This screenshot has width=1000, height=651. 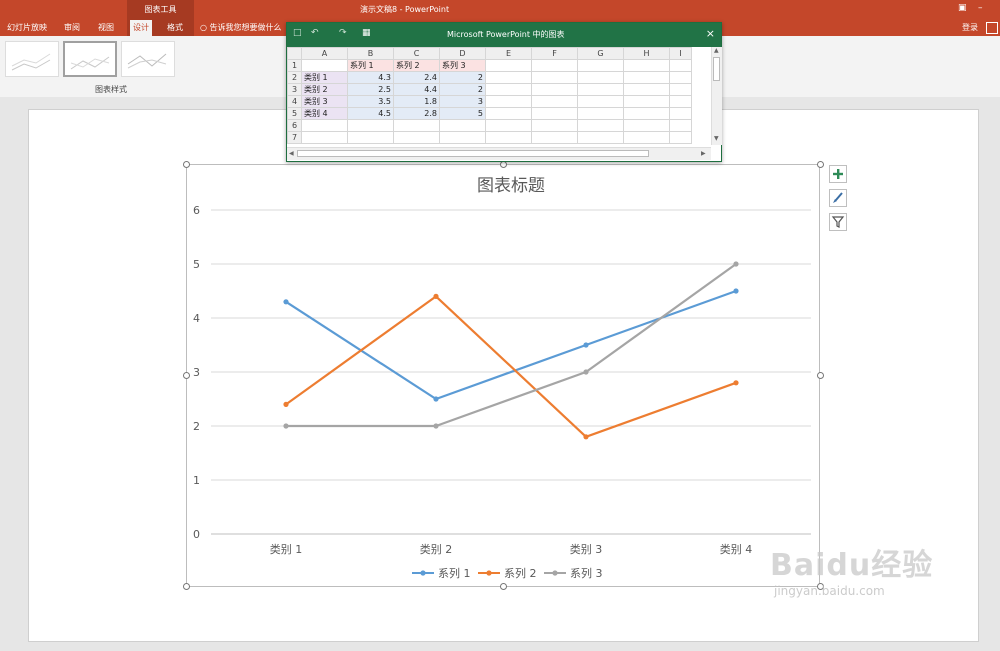 I want to click on tab-format: 格式, so click(x=175, y=28).